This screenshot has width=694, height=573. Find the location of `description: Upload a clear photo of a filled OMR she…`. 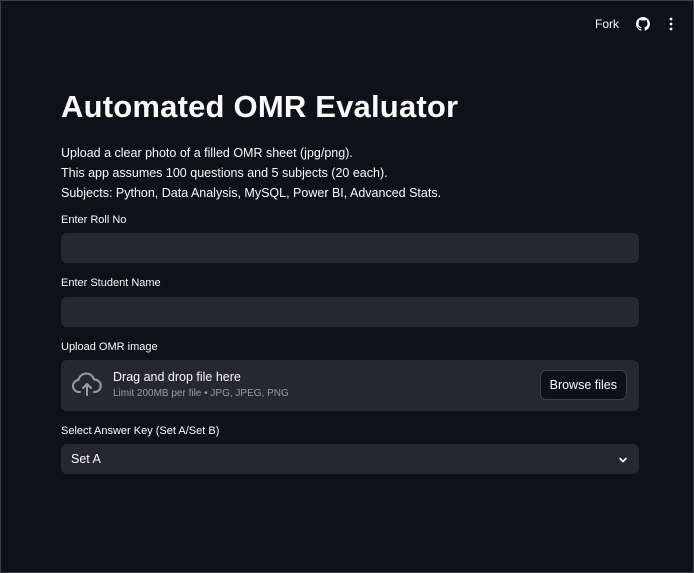

description: Upload a clear photo of a filled OMR she… is located at coordinates (251, 173).